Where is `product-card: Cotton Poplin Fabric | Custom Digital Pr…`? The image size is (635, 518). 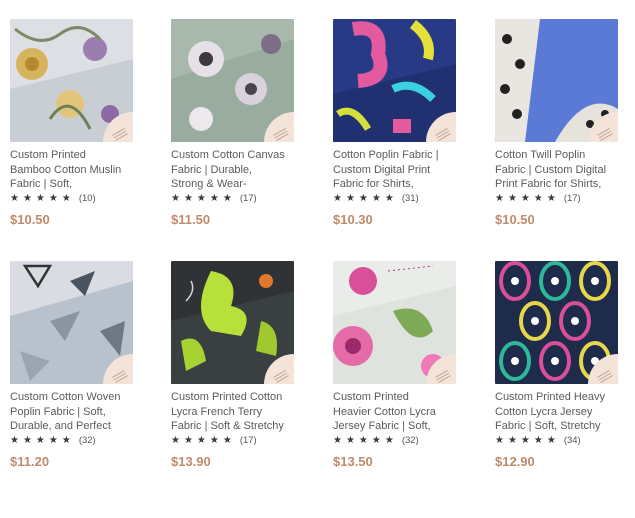 product-card: Cotton Poplin Fabric | Custom Digital Pr… is located at coordinates (400, 123).